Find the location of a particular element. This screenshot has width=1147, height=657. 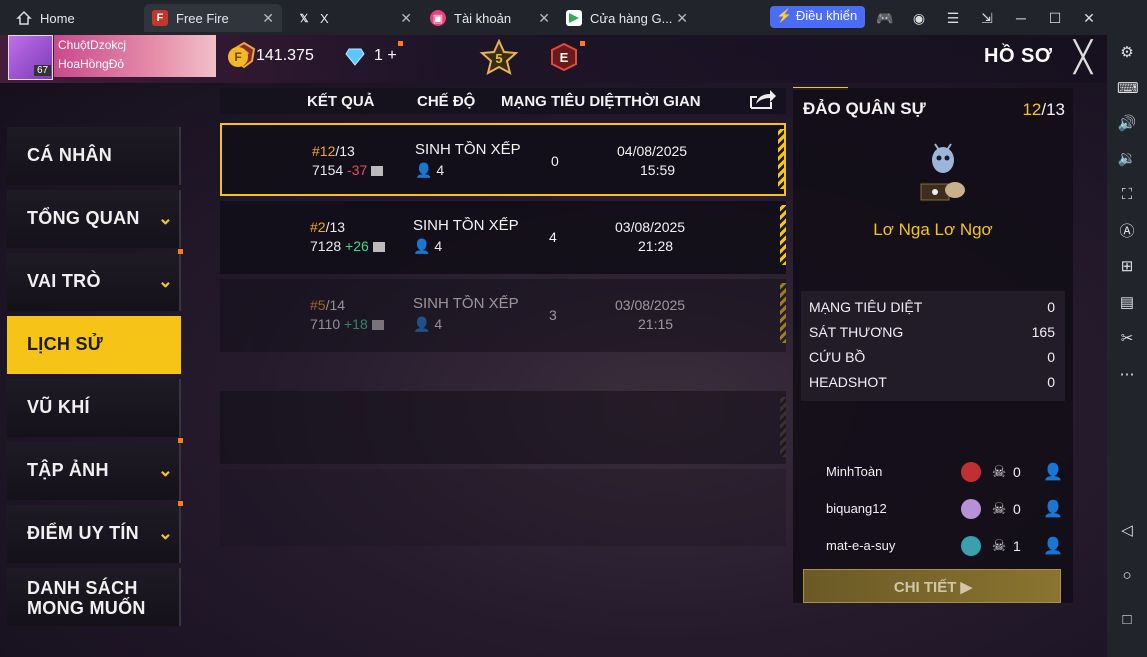

team-count: 4 is located at coordinates (438, 246).